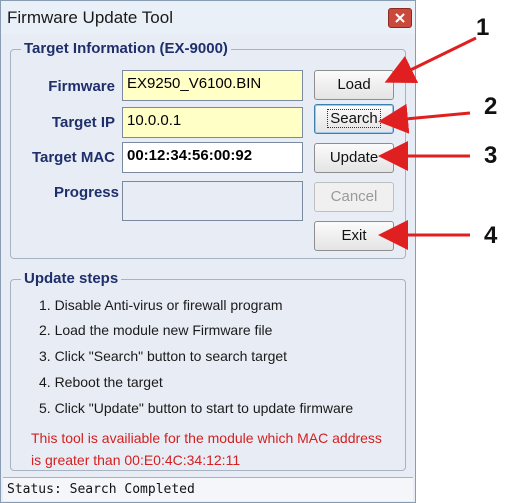  What do you see at coordinates (212, 201) in the screenshot?
I see `progress-bar` at bounding box center [212, 201].